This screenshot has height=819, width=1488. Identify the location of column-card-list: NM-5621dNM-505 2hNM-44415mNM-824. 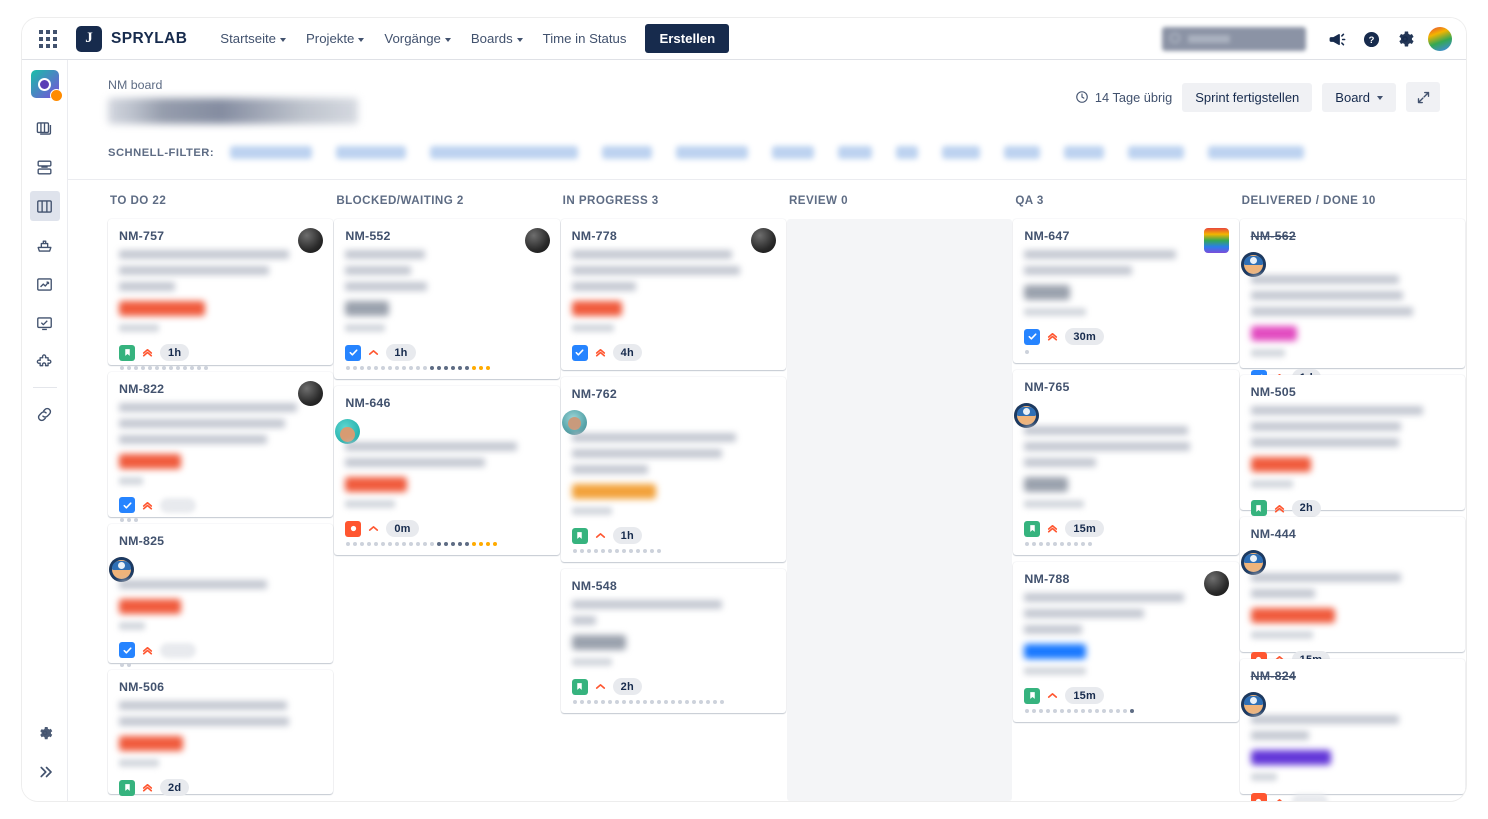
(1352, 510).